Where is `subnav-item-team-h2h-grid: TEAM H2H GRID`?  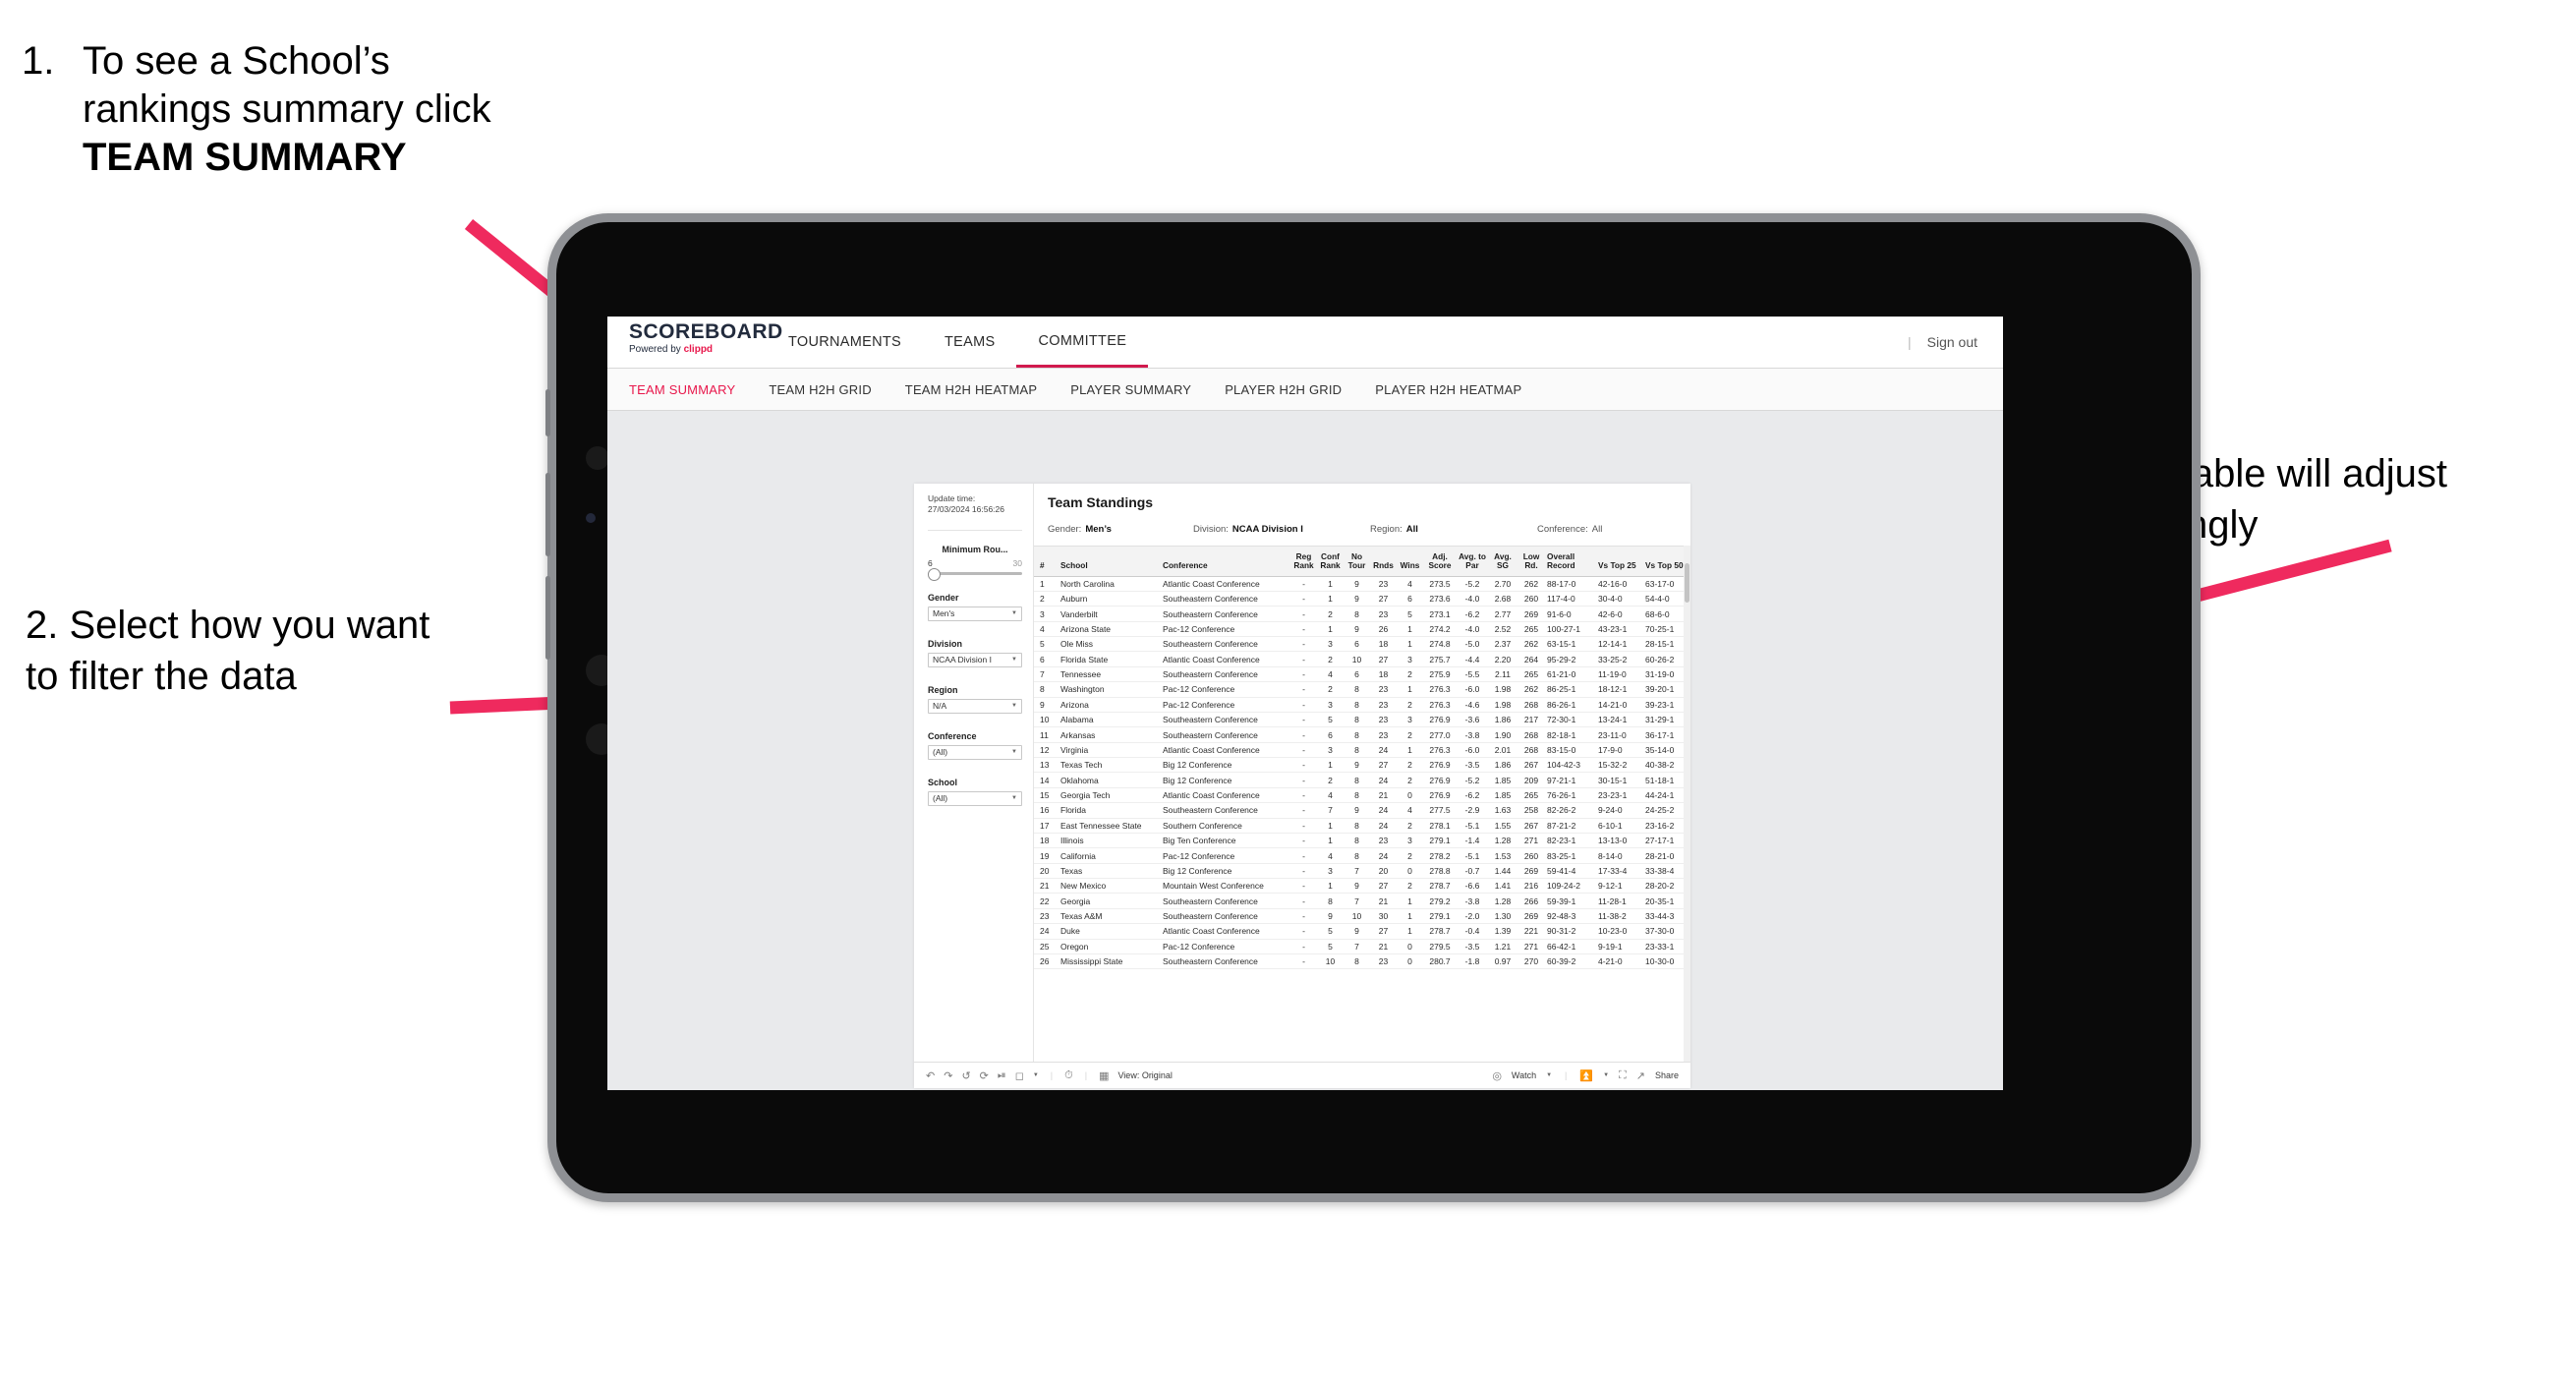
subnav-item-team-h2h-grid: TEAM H2H GRID is located at coordinates (831, 389).